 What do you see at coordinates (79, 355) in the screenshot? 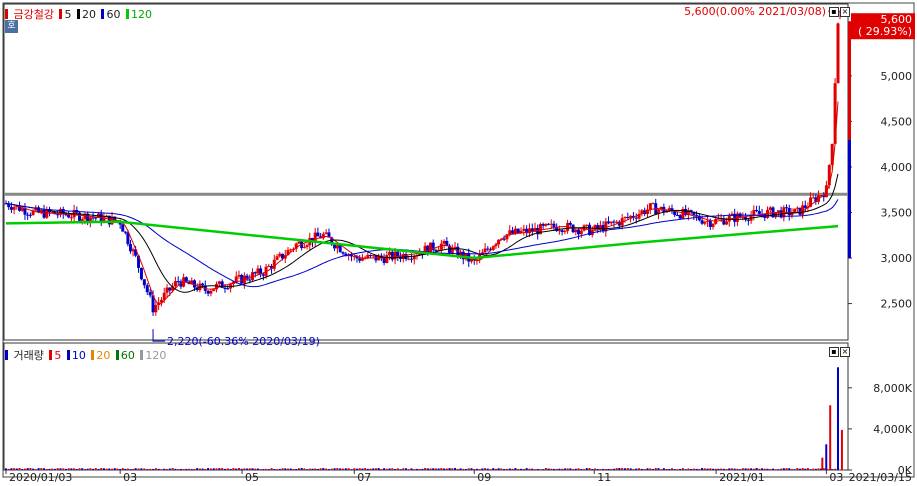
I see `vma10-legend-label: 10` at bounding box center [79, 355].